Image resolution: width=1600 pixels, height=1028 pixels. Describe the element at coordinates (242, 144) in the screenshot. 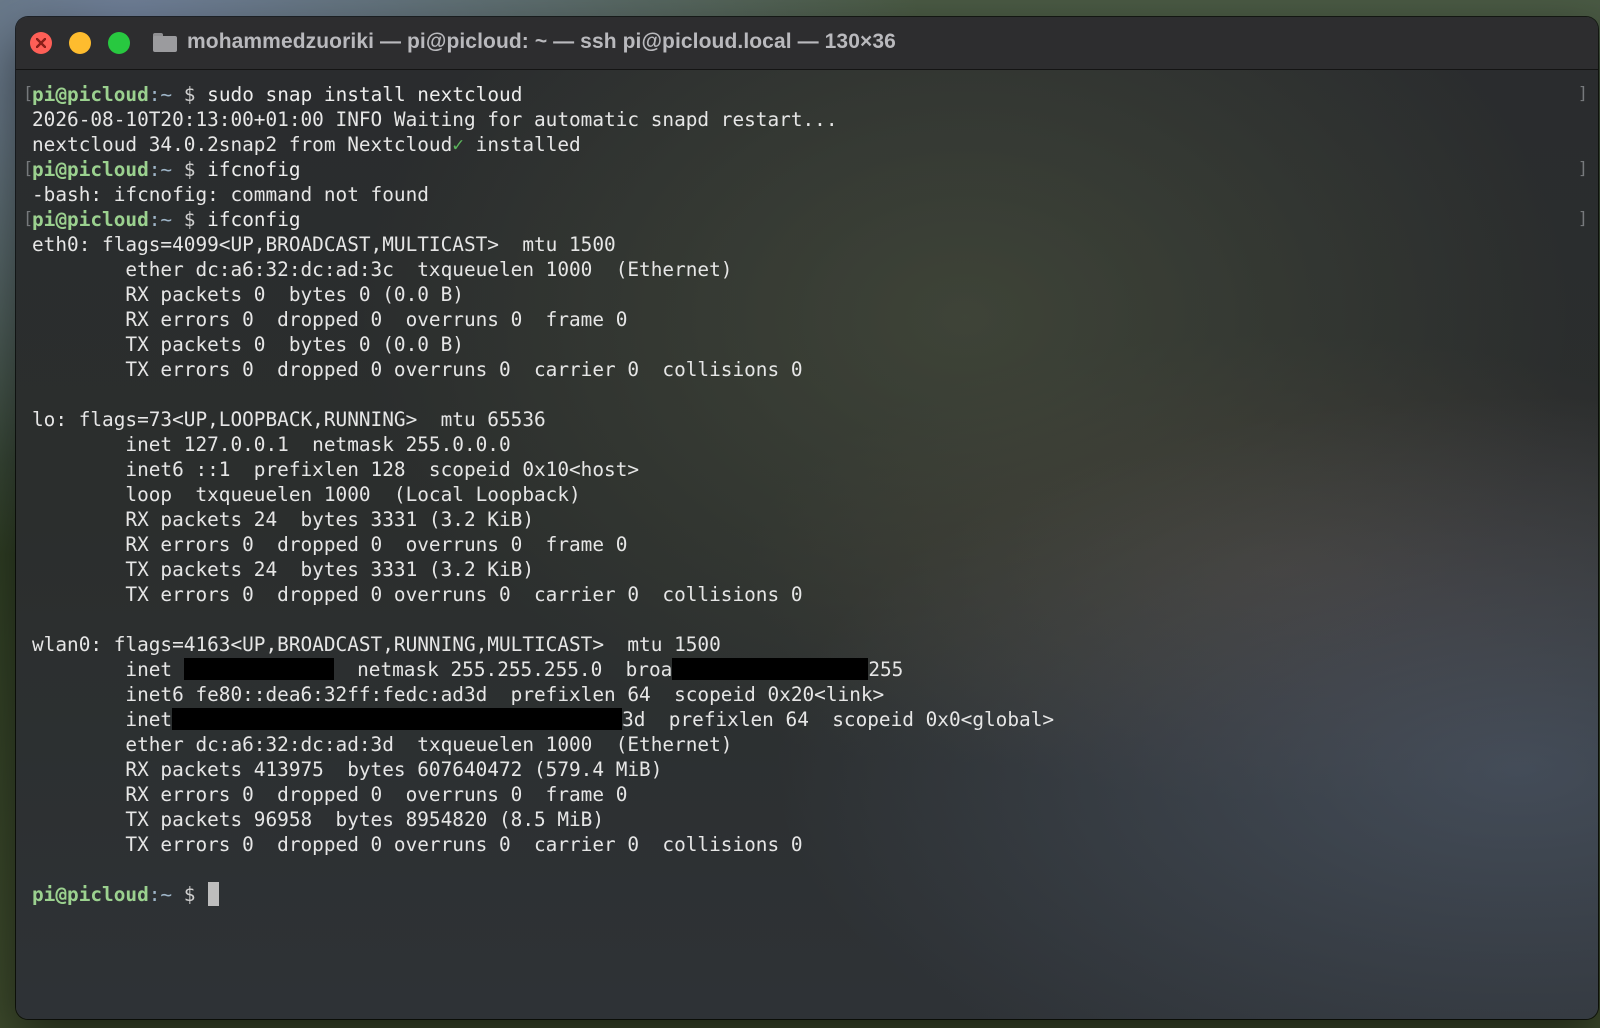

I see `install-text: nextcloud 34.0.2snap2 from Nextcloud` at that location.